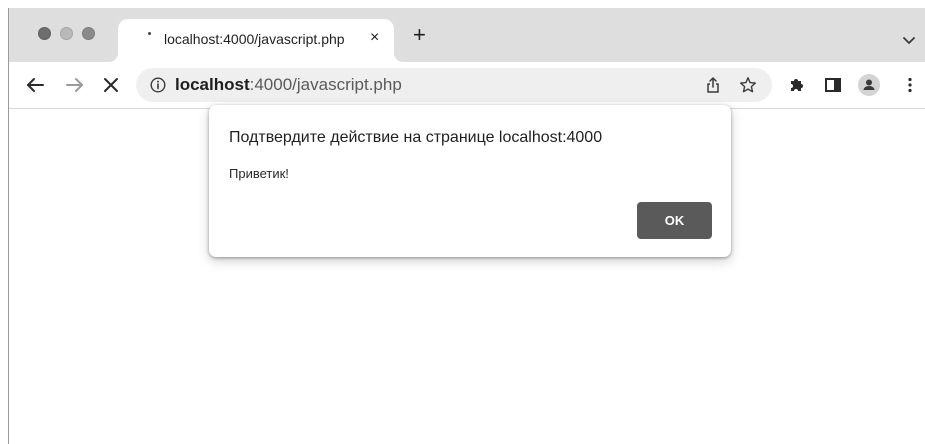 This screenshot has width=925, height=444. I want to click on profile-icon, so click(869, 85).